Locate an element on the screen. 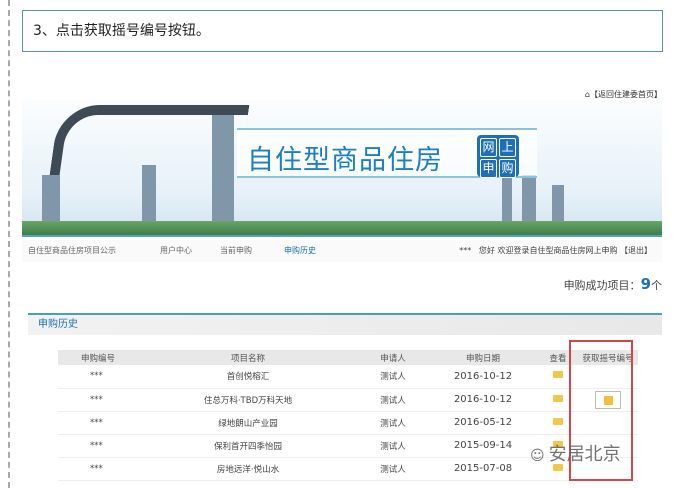 The image size is (688, 488). user-name: *** is located at coordinates (465, 250).